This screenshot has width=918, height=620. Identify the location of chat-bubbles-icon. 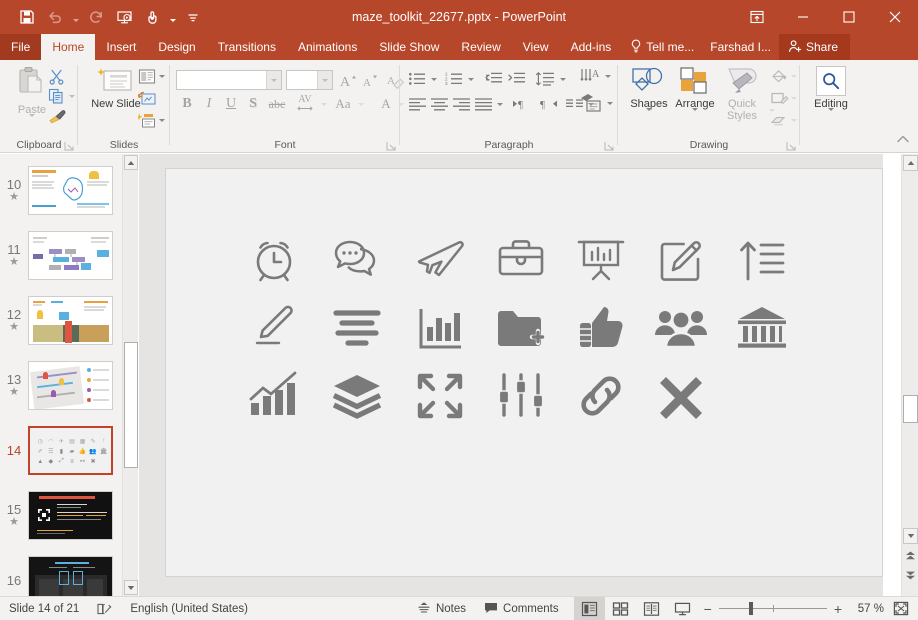
(357, 260).